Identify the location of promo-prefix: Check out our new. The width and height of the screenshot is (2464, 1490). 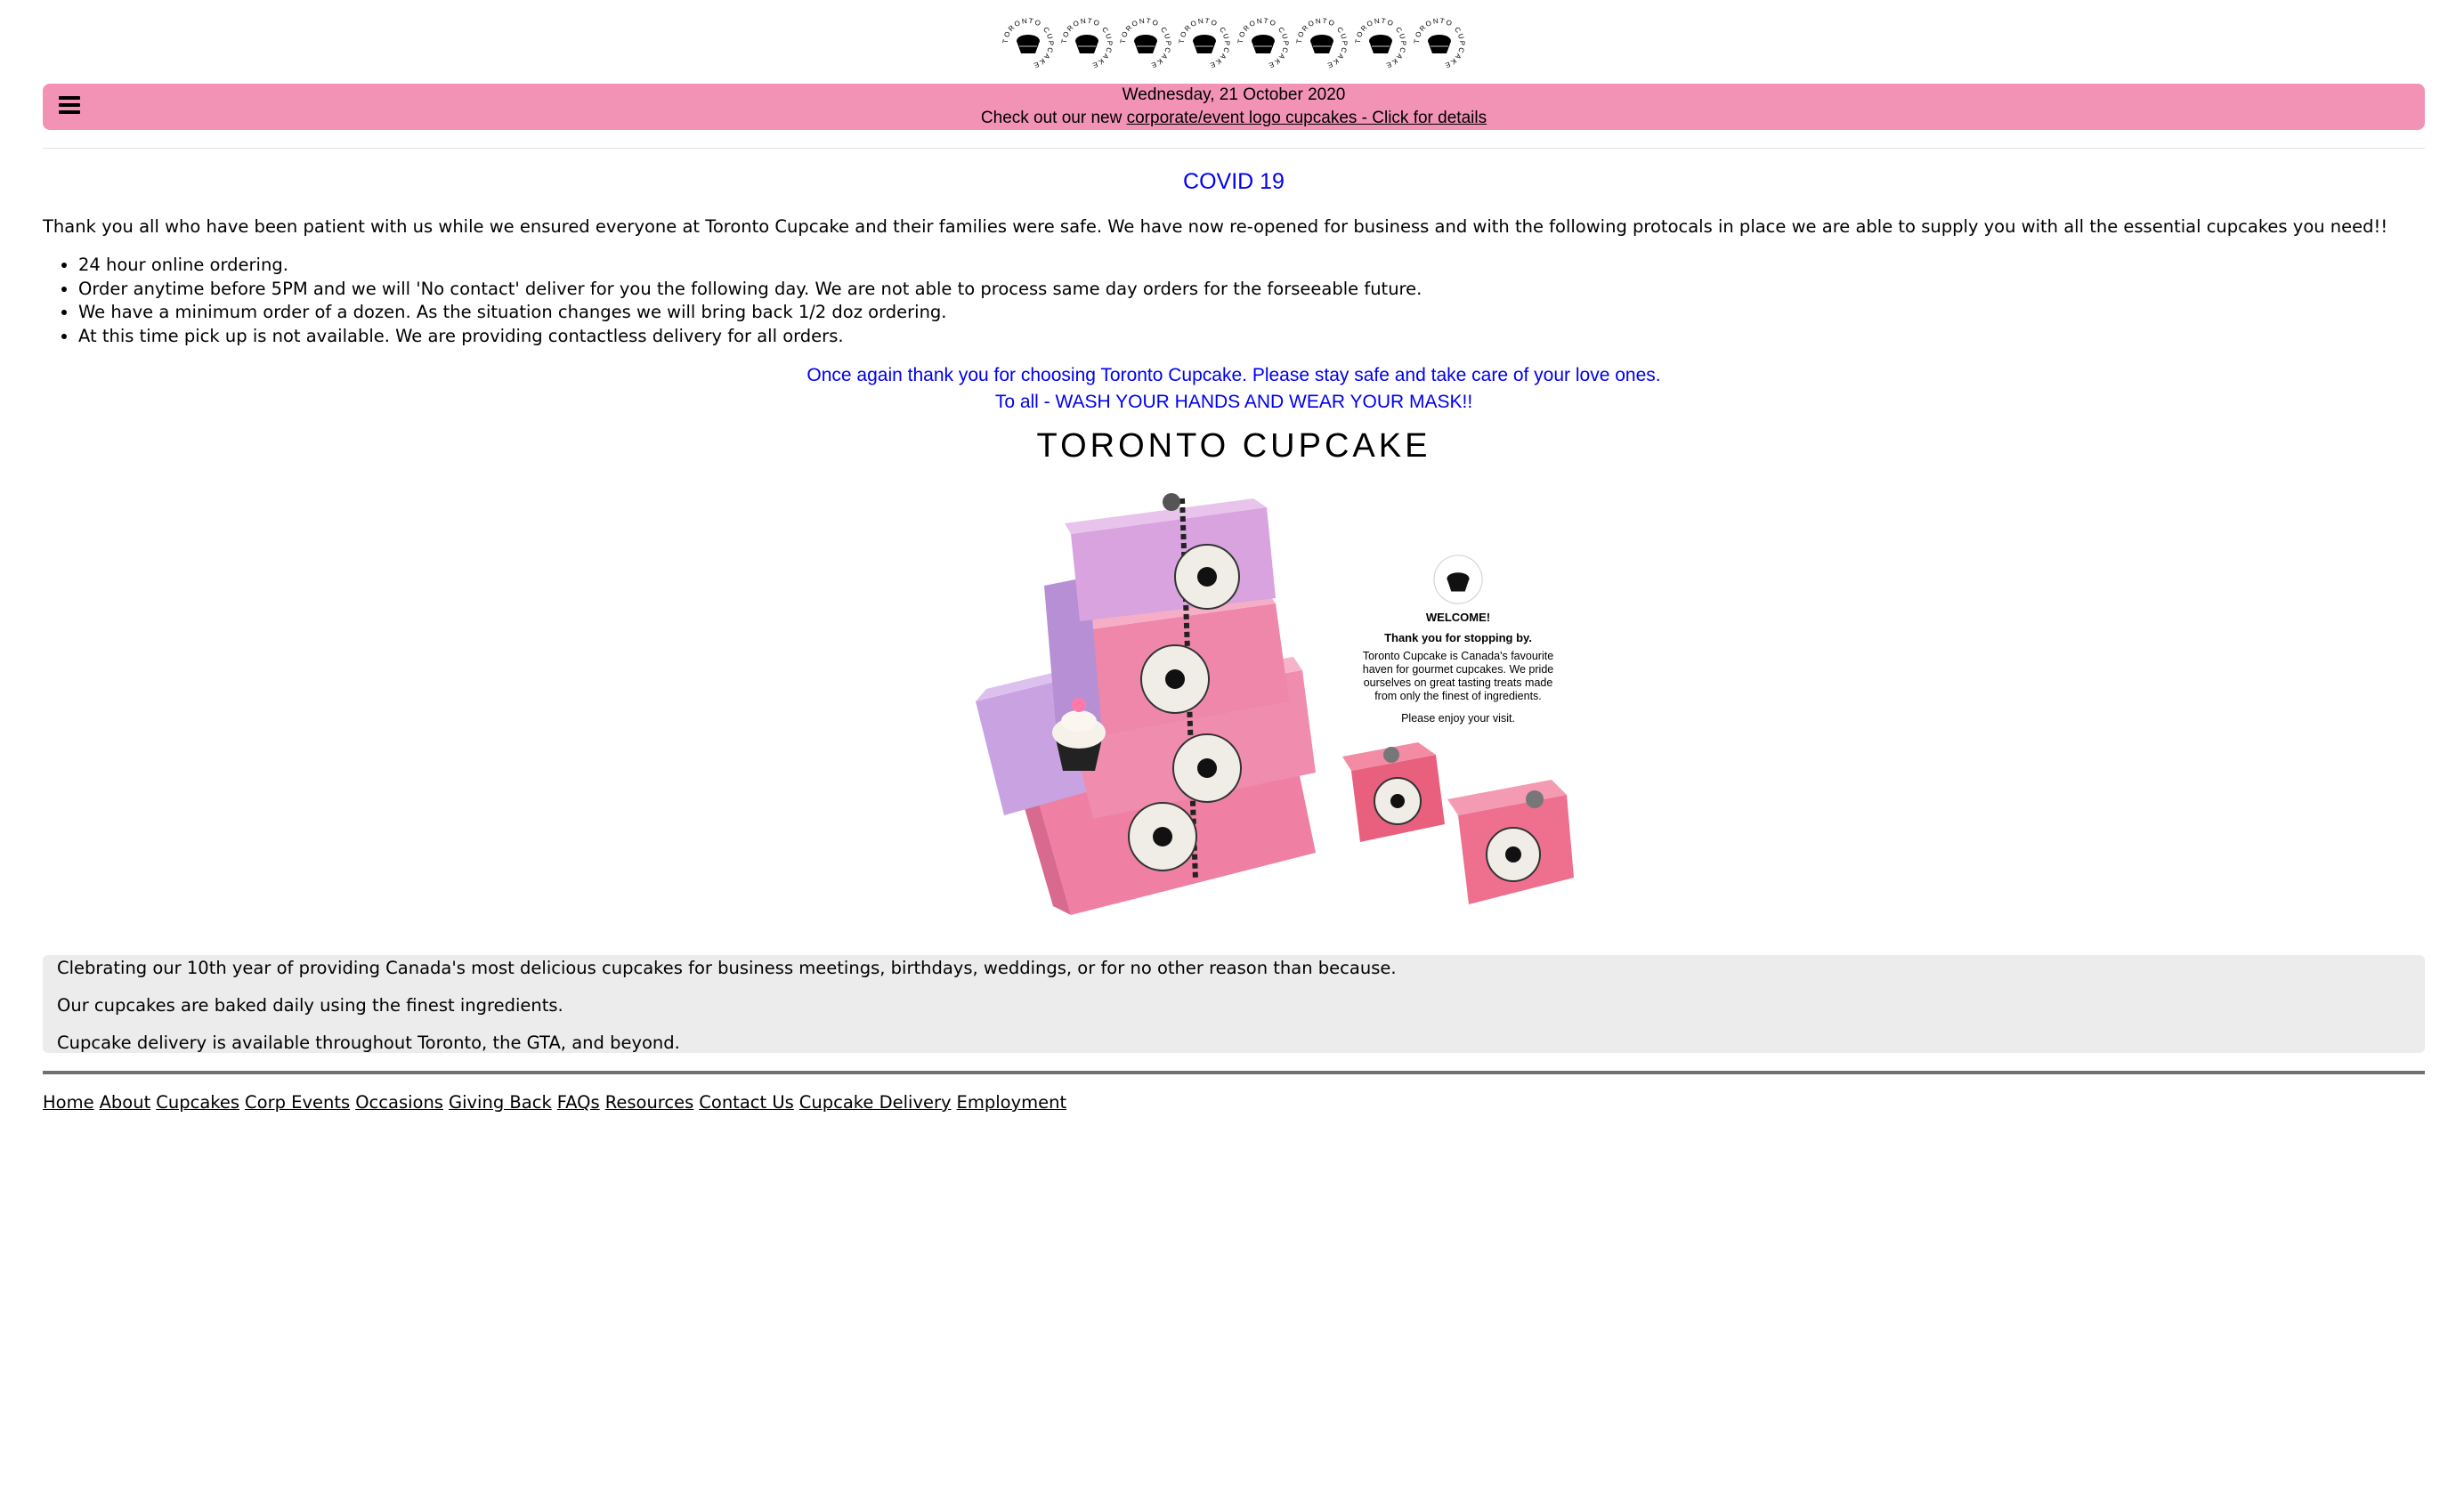
(1051, 118).